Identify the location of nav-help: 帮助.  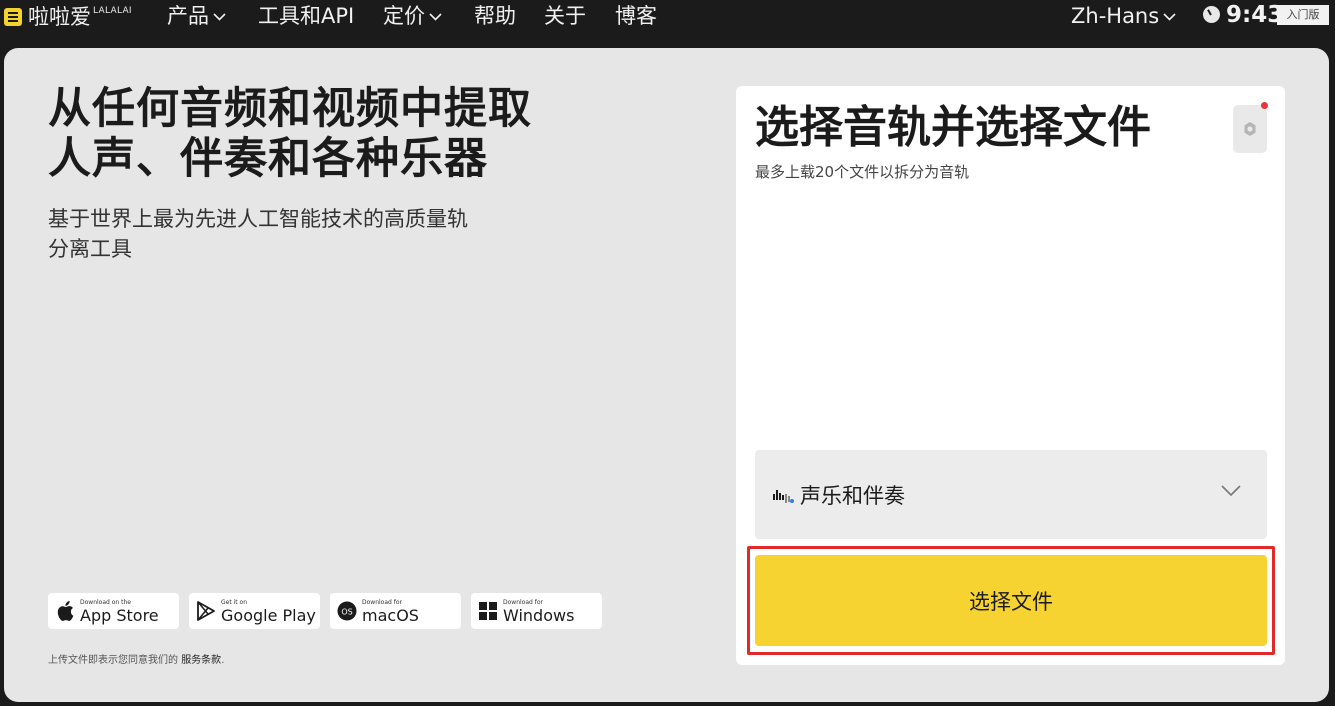
(495, 16).